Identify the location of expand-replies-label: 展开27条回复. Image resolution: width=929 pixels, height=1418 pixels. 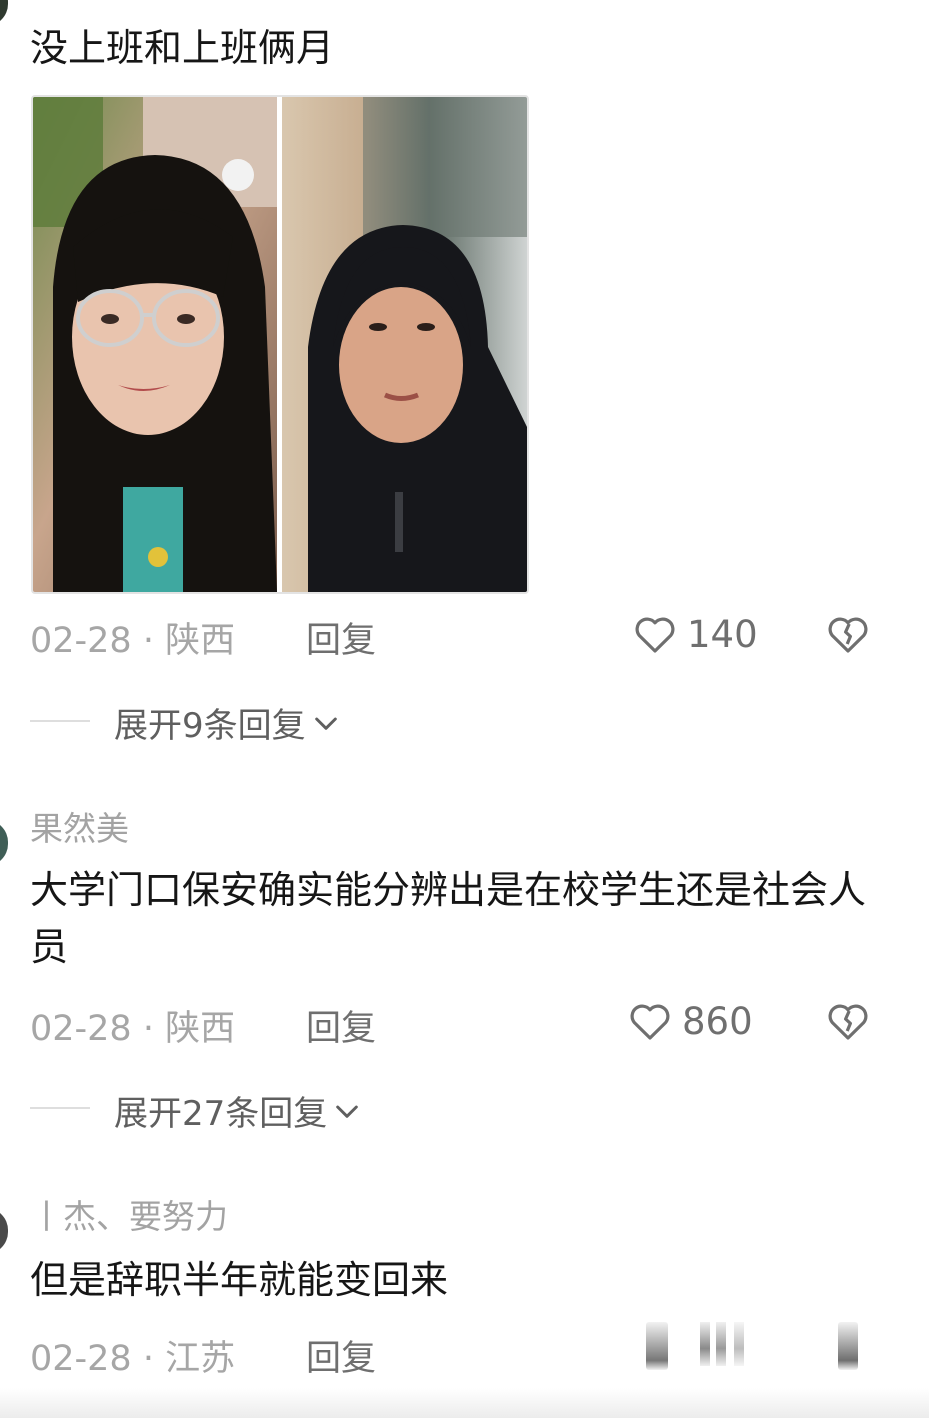
(221, 1114).